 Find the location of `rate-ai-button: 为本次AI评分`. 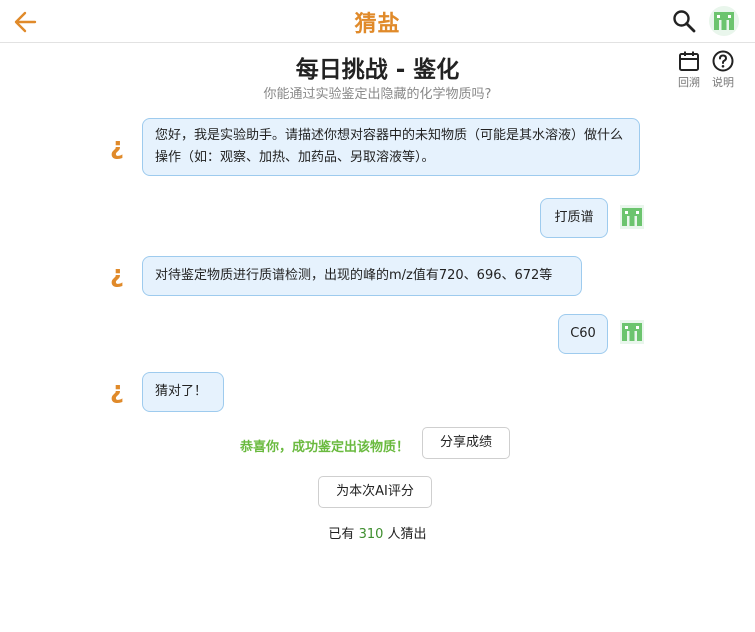

rate-ai-button: 为本次AI评分 is located at coordinates (375, 492).